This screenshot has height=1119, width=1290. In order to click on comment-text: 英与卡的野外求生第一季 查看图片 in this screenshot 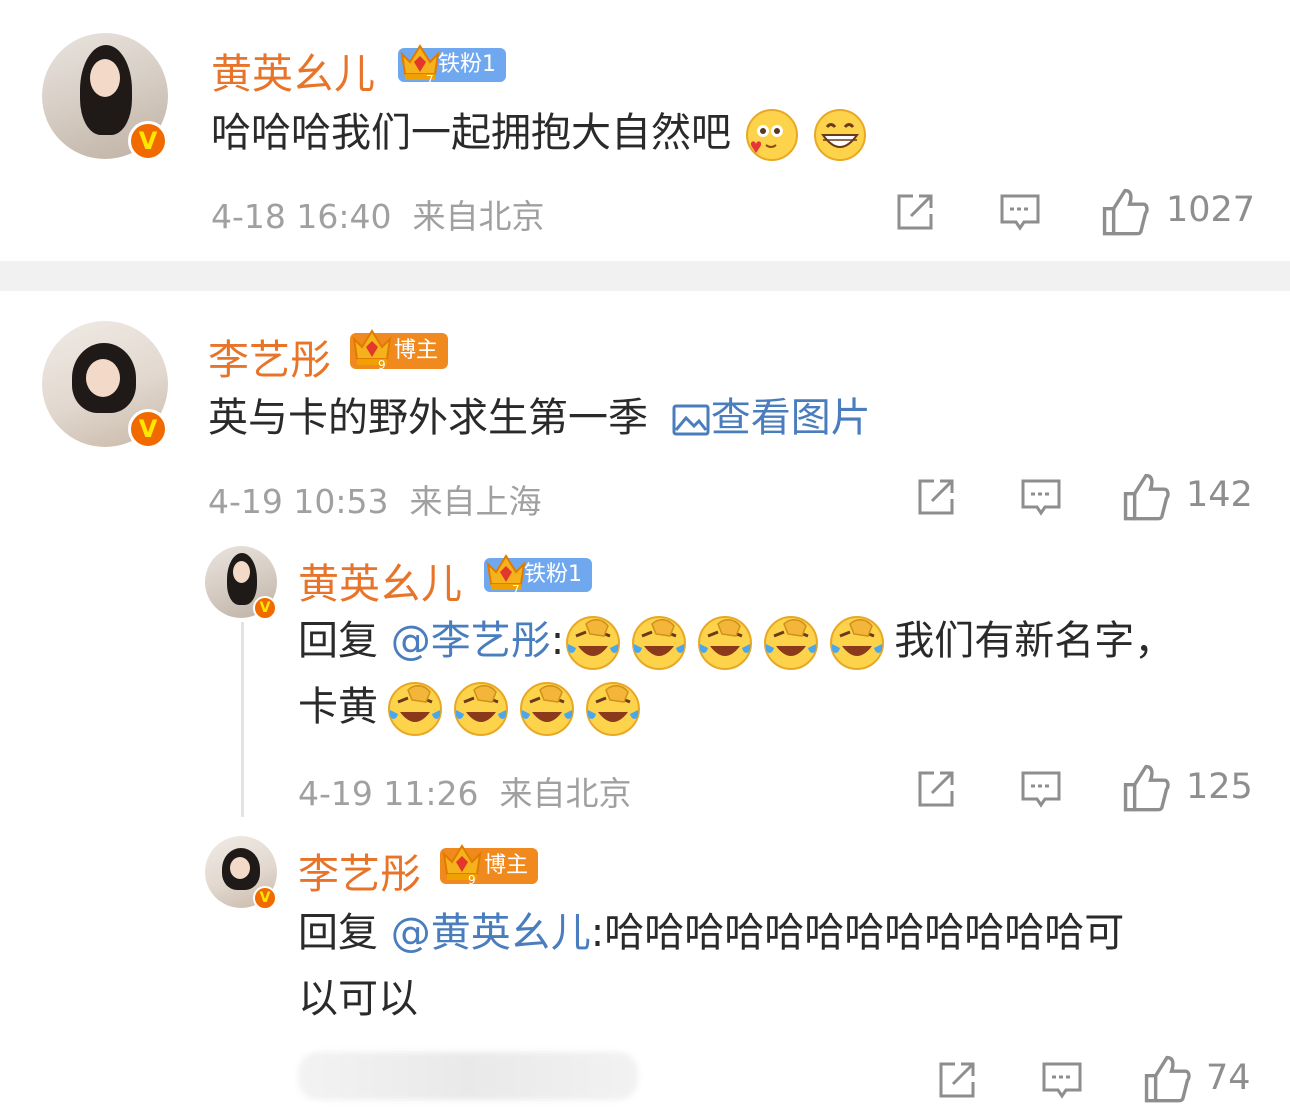, I will do `click(539, 418)`.